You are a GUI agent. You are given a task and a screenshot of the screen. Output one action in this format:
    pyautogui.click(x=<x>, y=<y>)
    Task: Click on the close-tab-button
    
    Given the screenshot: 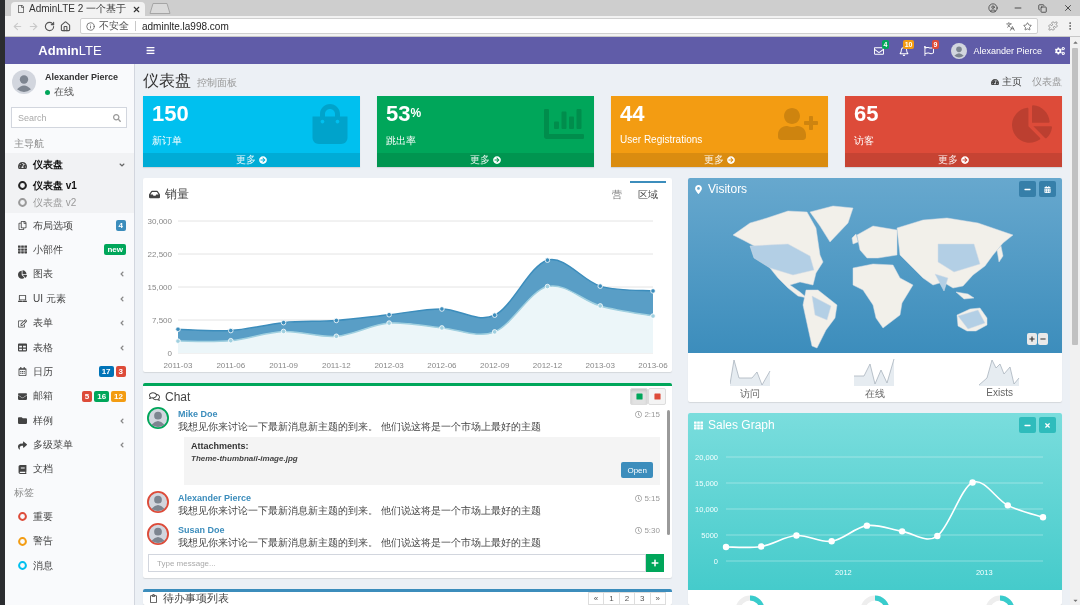 What is the action you would take?
    pyautogui.click(x=136, y=9)
    